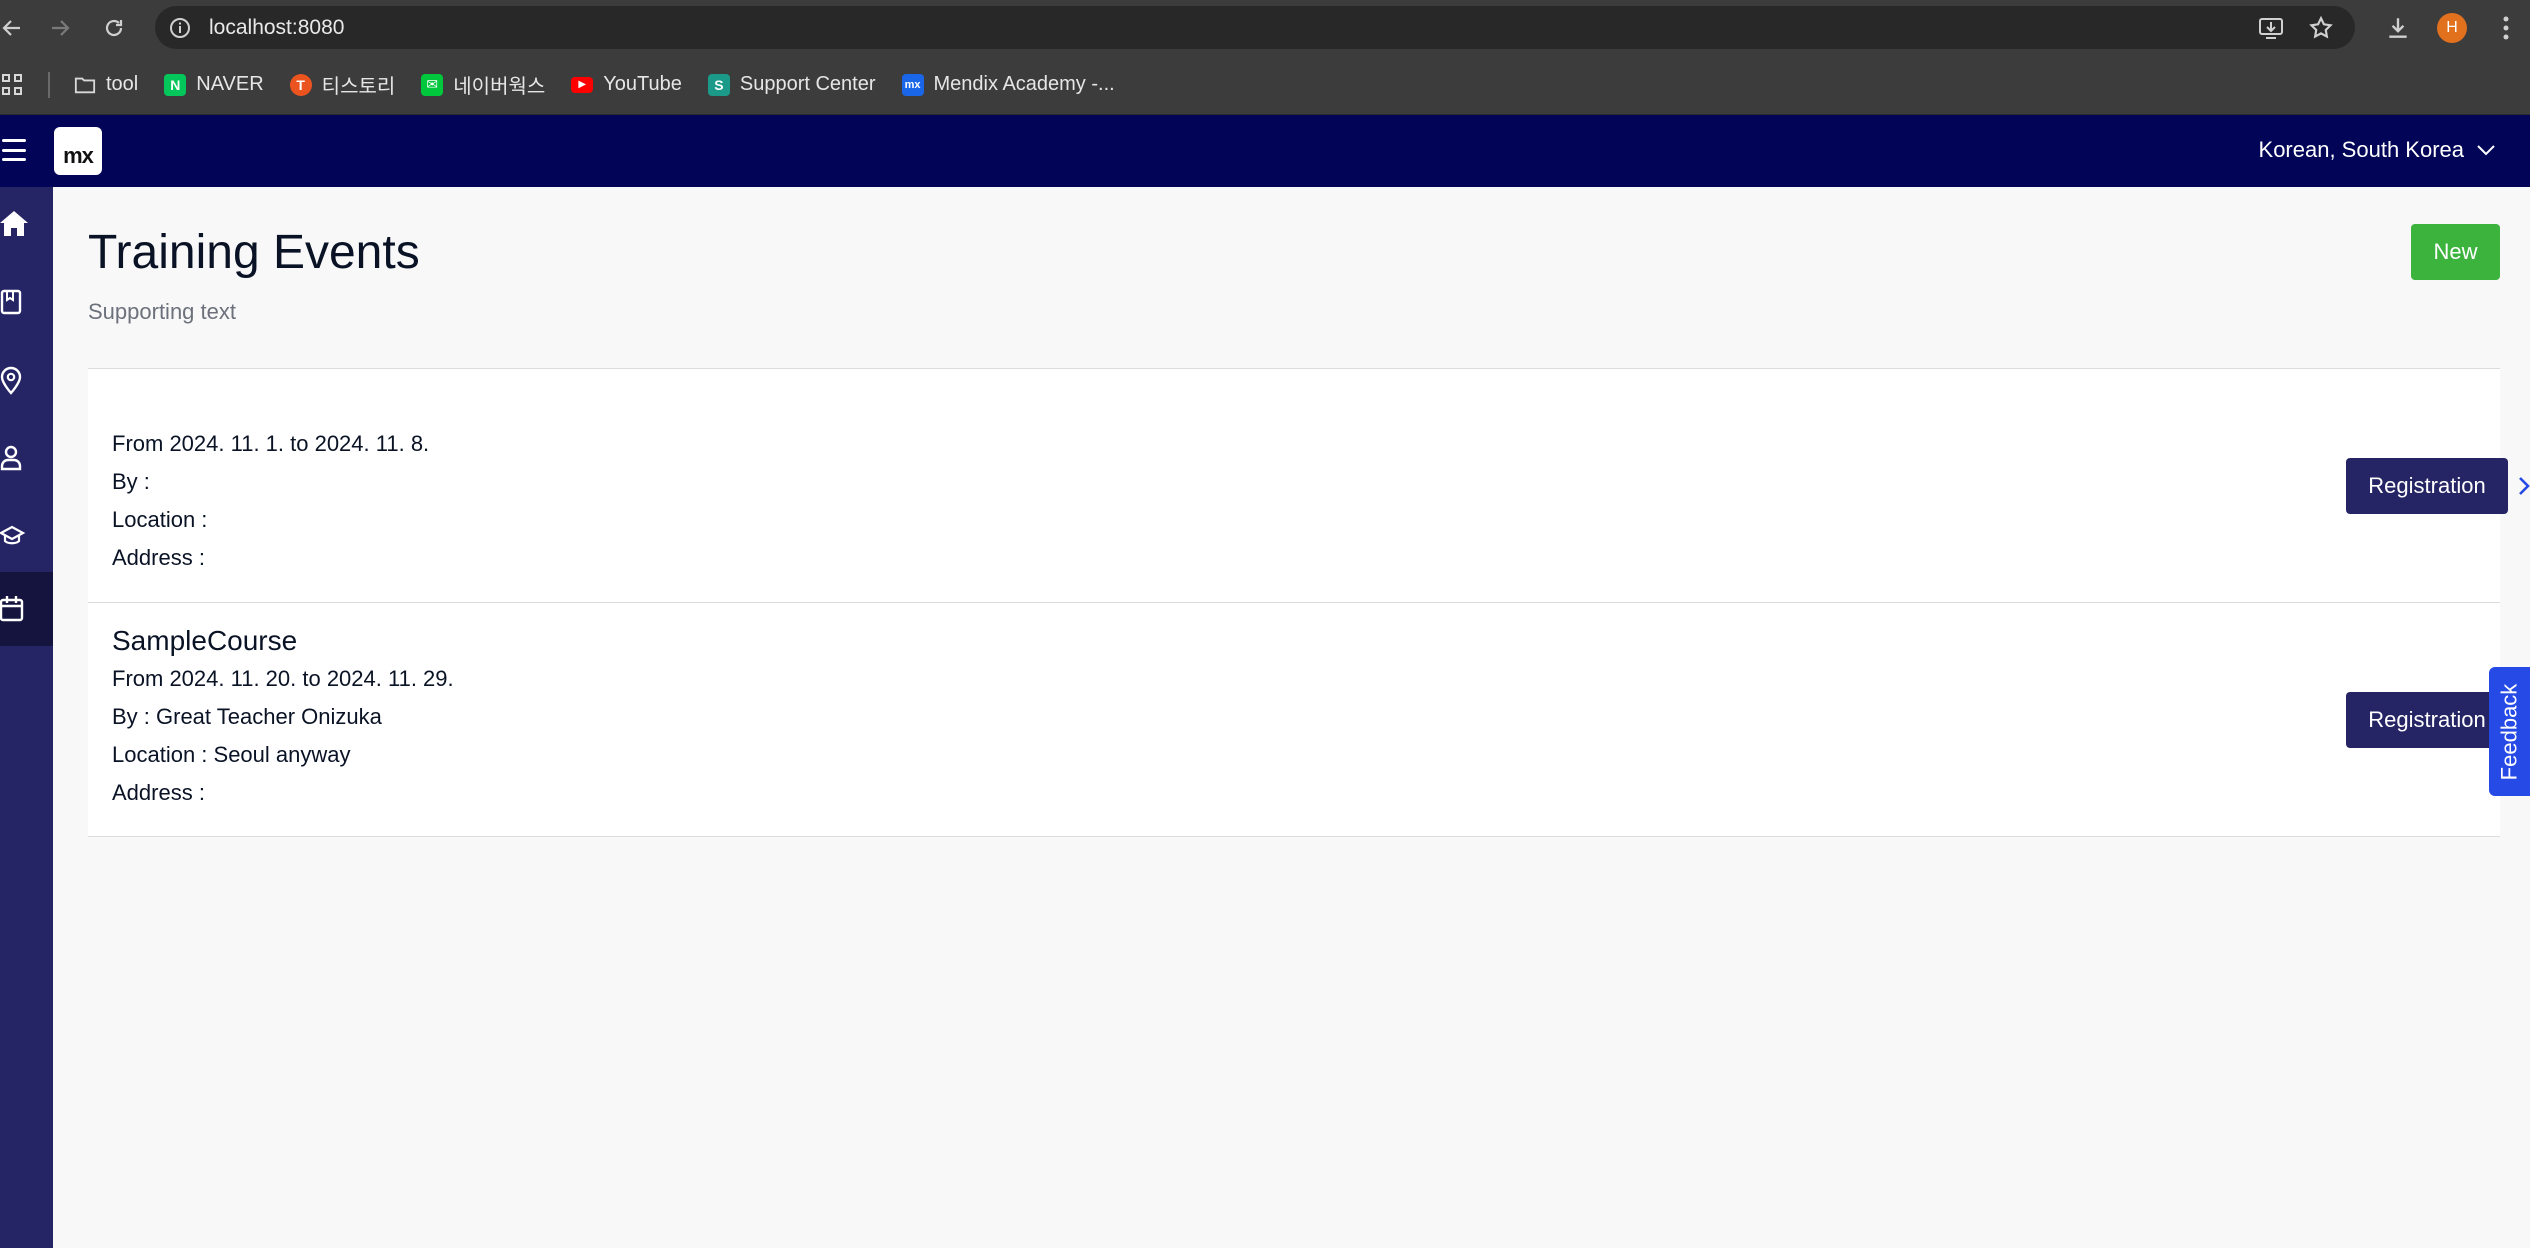 The height and width of the screenshot is (1248, 2530). What do you see at coordinates (432, 84) in the screenshot?
I see `naverworks-icon: ✉` at bounding box center [432, 84].